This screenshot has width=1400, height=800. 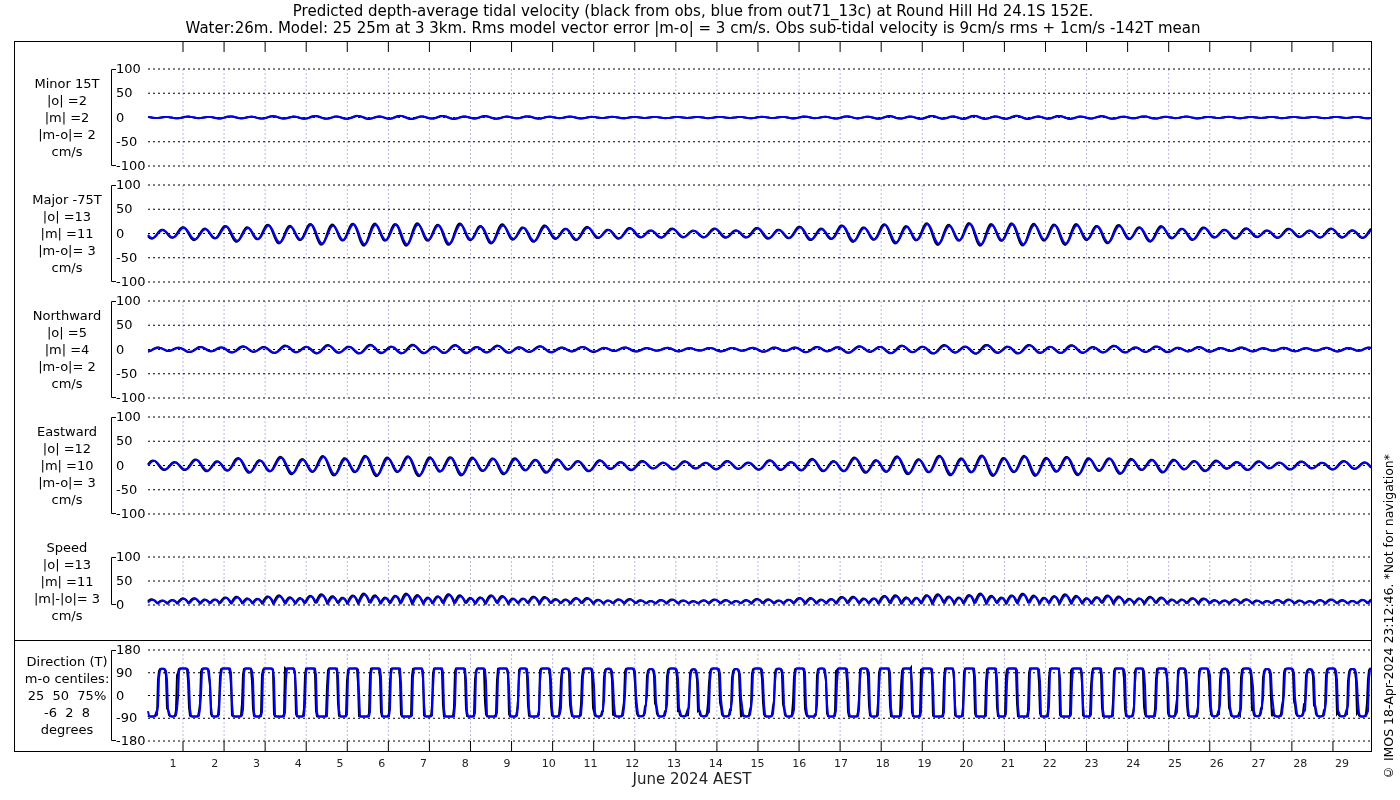 What do you see at coordinates (127, 718) in the screenshot?
I see `tick-label: -90` at bounding box center [127, 718].